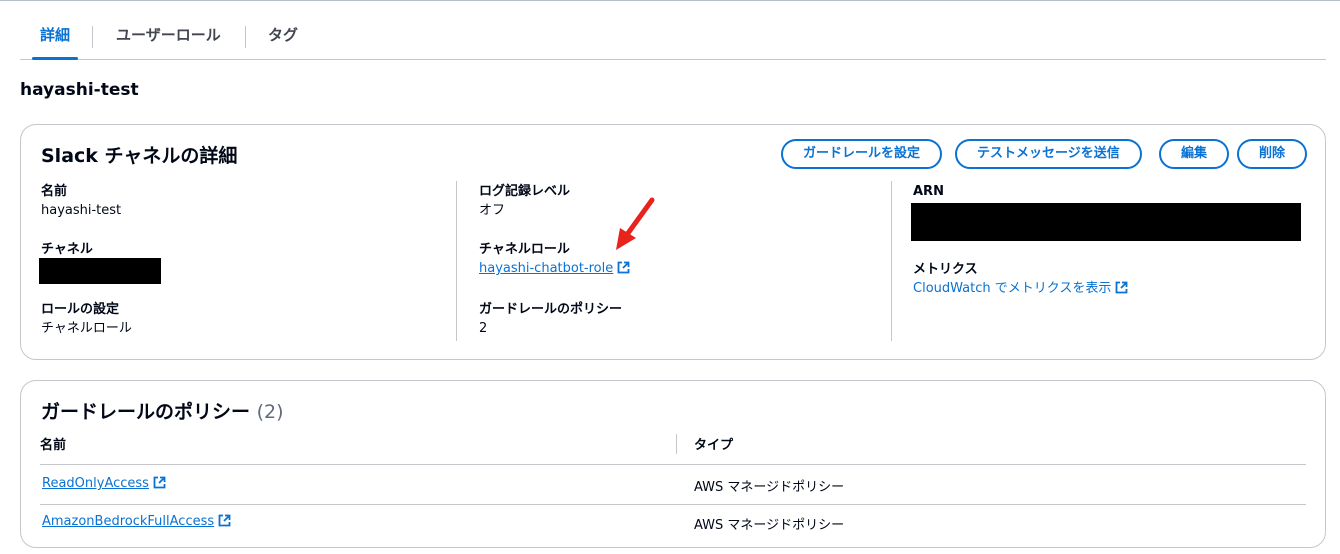 This screenshot has width=1340, height=554. What do you see at coordinates (270, 412) in the screenshot?
I see `policies-count: (2)` at bounding box center [270, 412].